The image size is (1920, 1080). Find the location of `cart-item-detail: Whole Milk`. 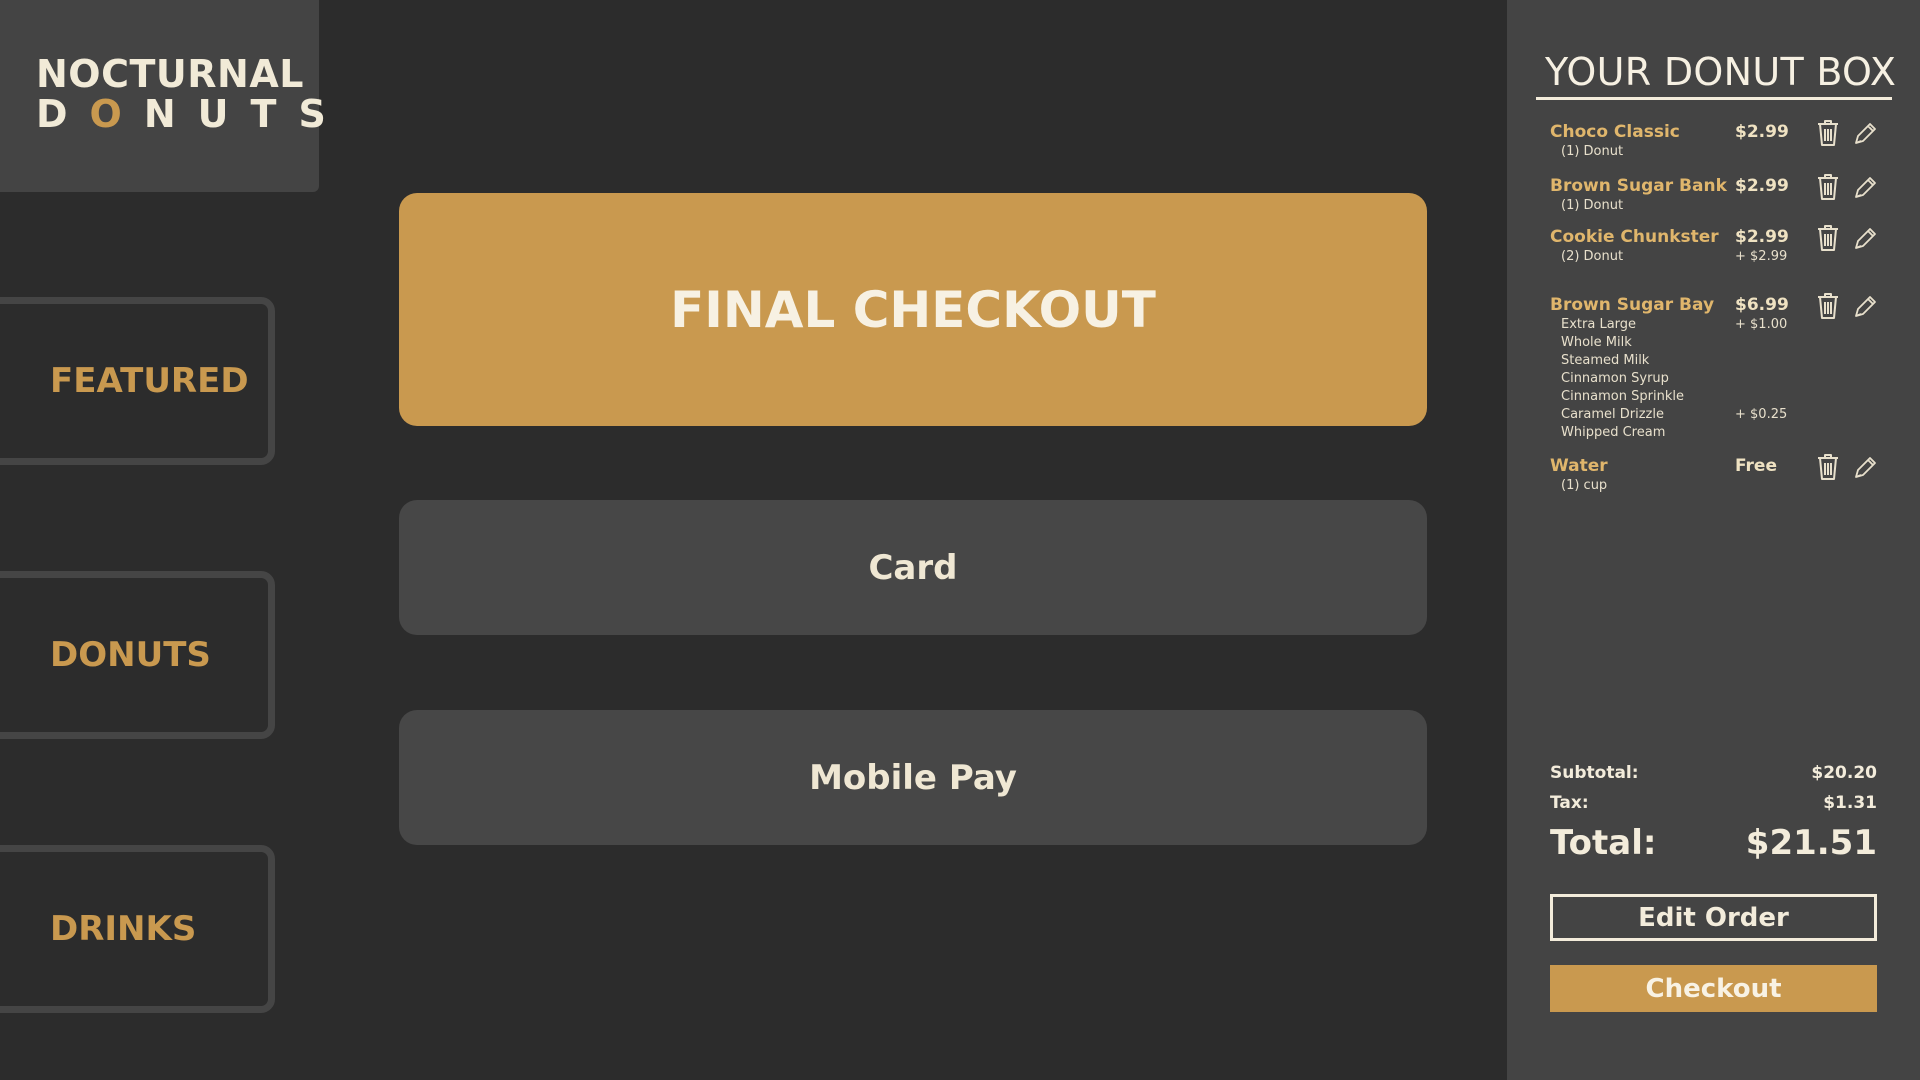

cart-item-detail: Whole Milk is located at coordinates (1596, 342).